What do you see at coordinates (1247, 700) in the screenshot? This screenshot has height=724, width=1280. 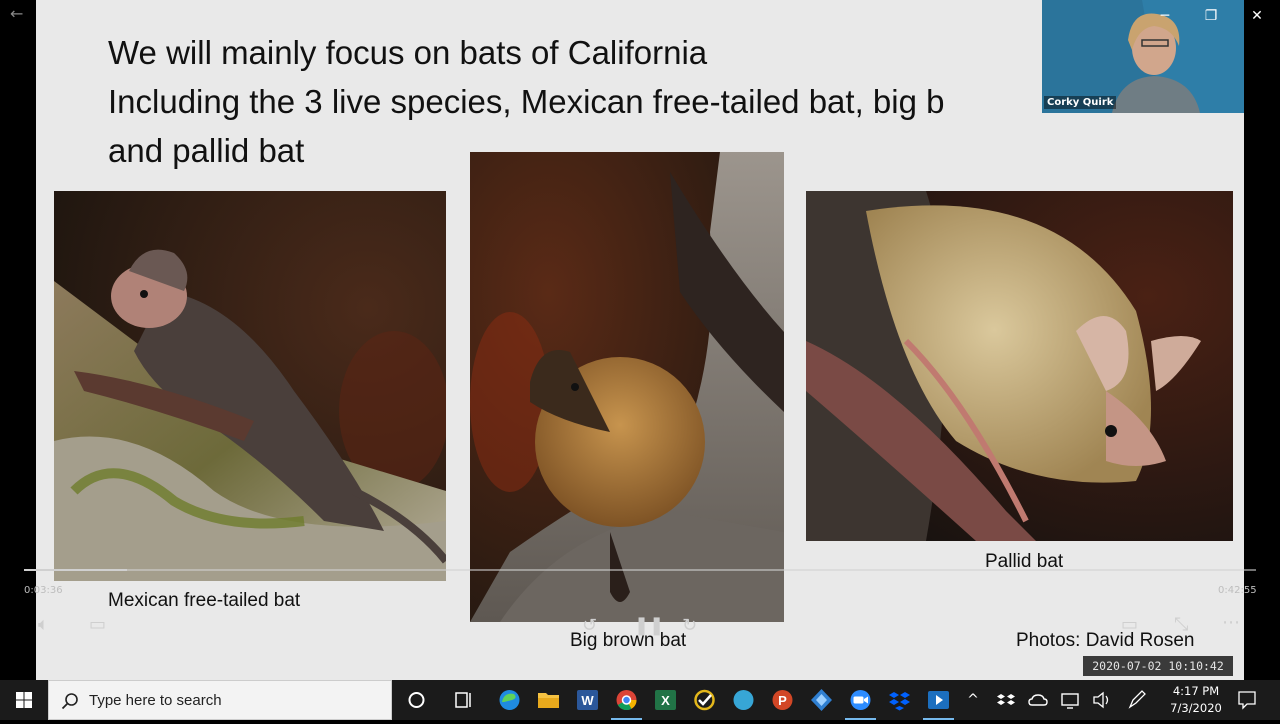 I see `notifications-icon` at bounding box center [1247, 700].